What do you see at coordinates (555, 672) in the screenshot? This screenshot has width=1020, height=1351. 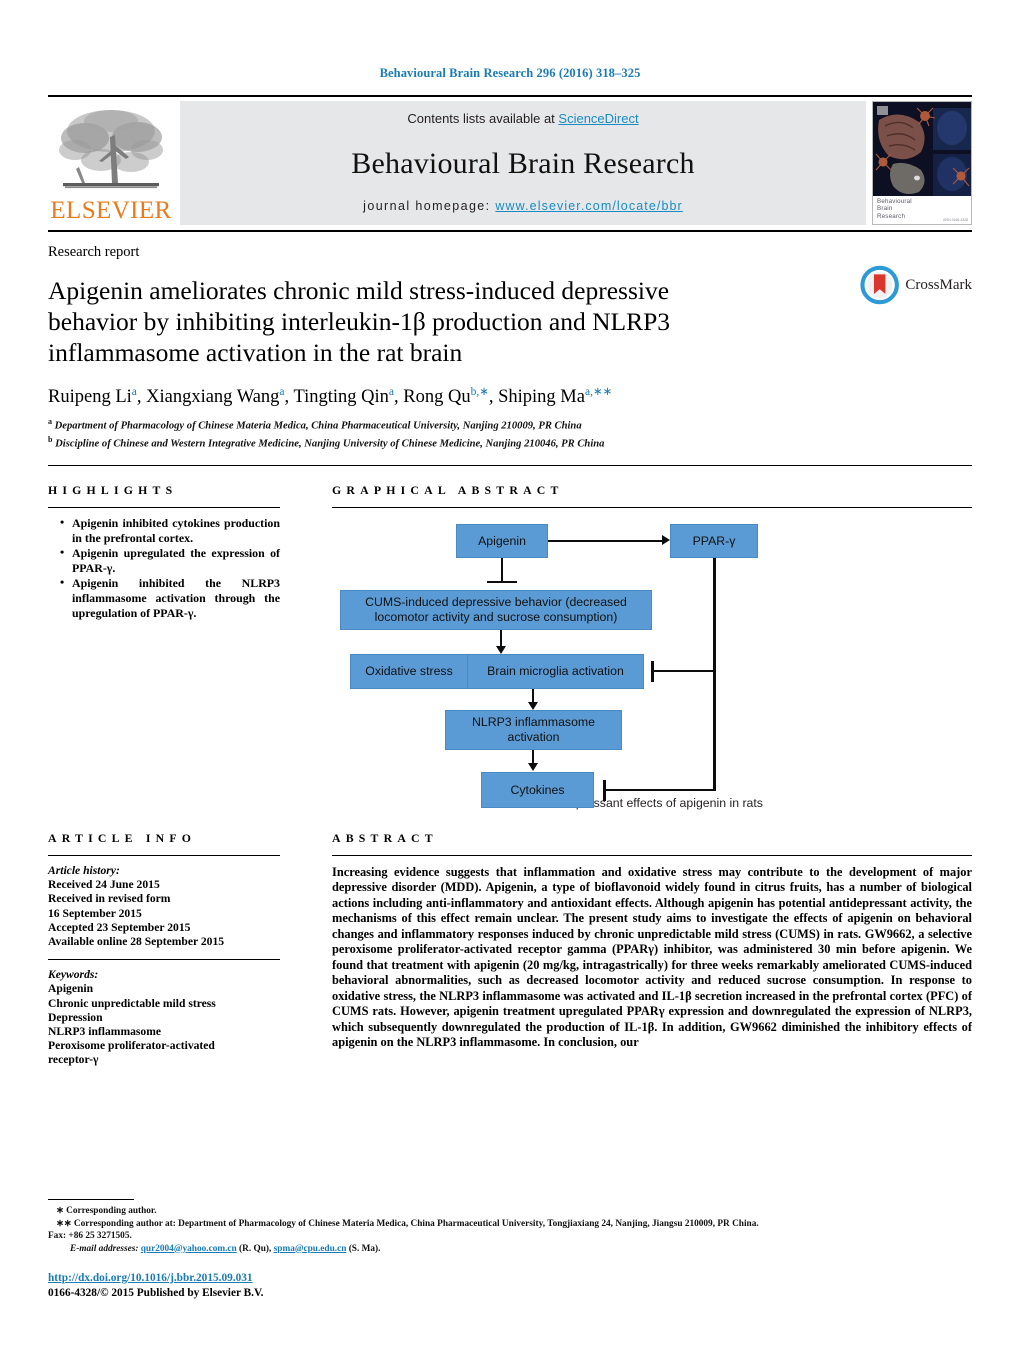 I see `flow-node-microglia: Brain microglia activation` at bounding box center [555, 672].